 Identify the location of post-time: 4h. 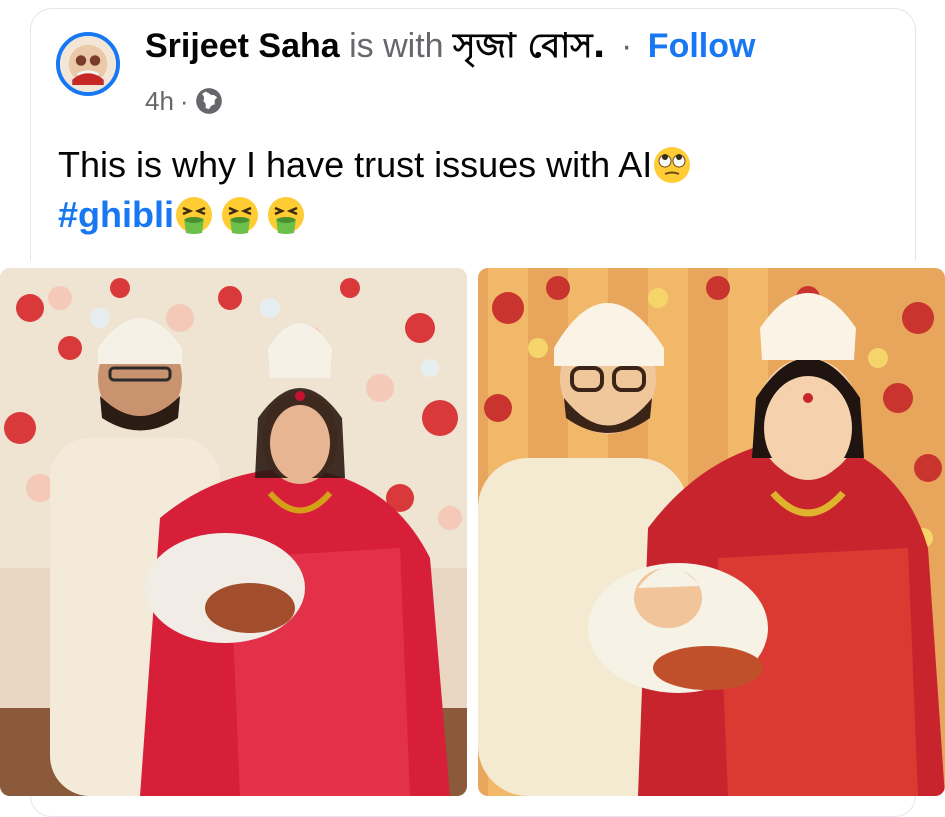
(159, 101).